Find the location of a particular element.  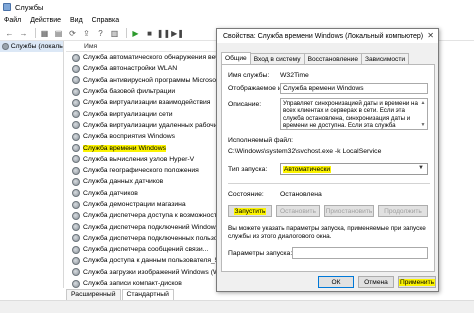

tab-extended: Расширенный is located at coordinates (93, 294).